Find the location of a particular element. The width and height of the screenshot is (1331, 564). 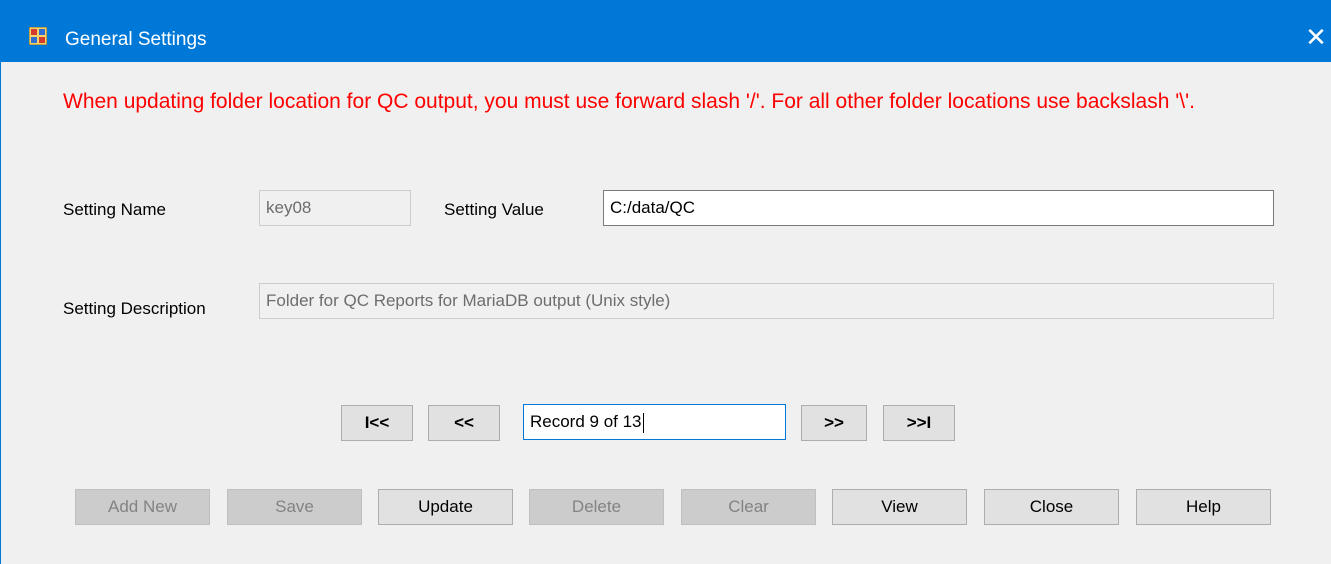

delete-button: Delete is located at coordinates (596, 507).